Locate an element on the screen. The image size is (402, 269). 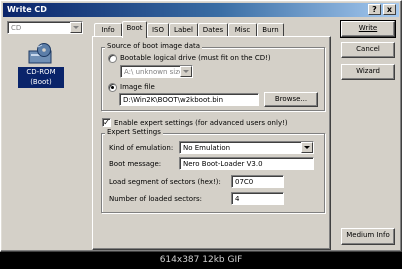
boot-source-group-label: Source of boot image data is located at coordinates (154, 46).